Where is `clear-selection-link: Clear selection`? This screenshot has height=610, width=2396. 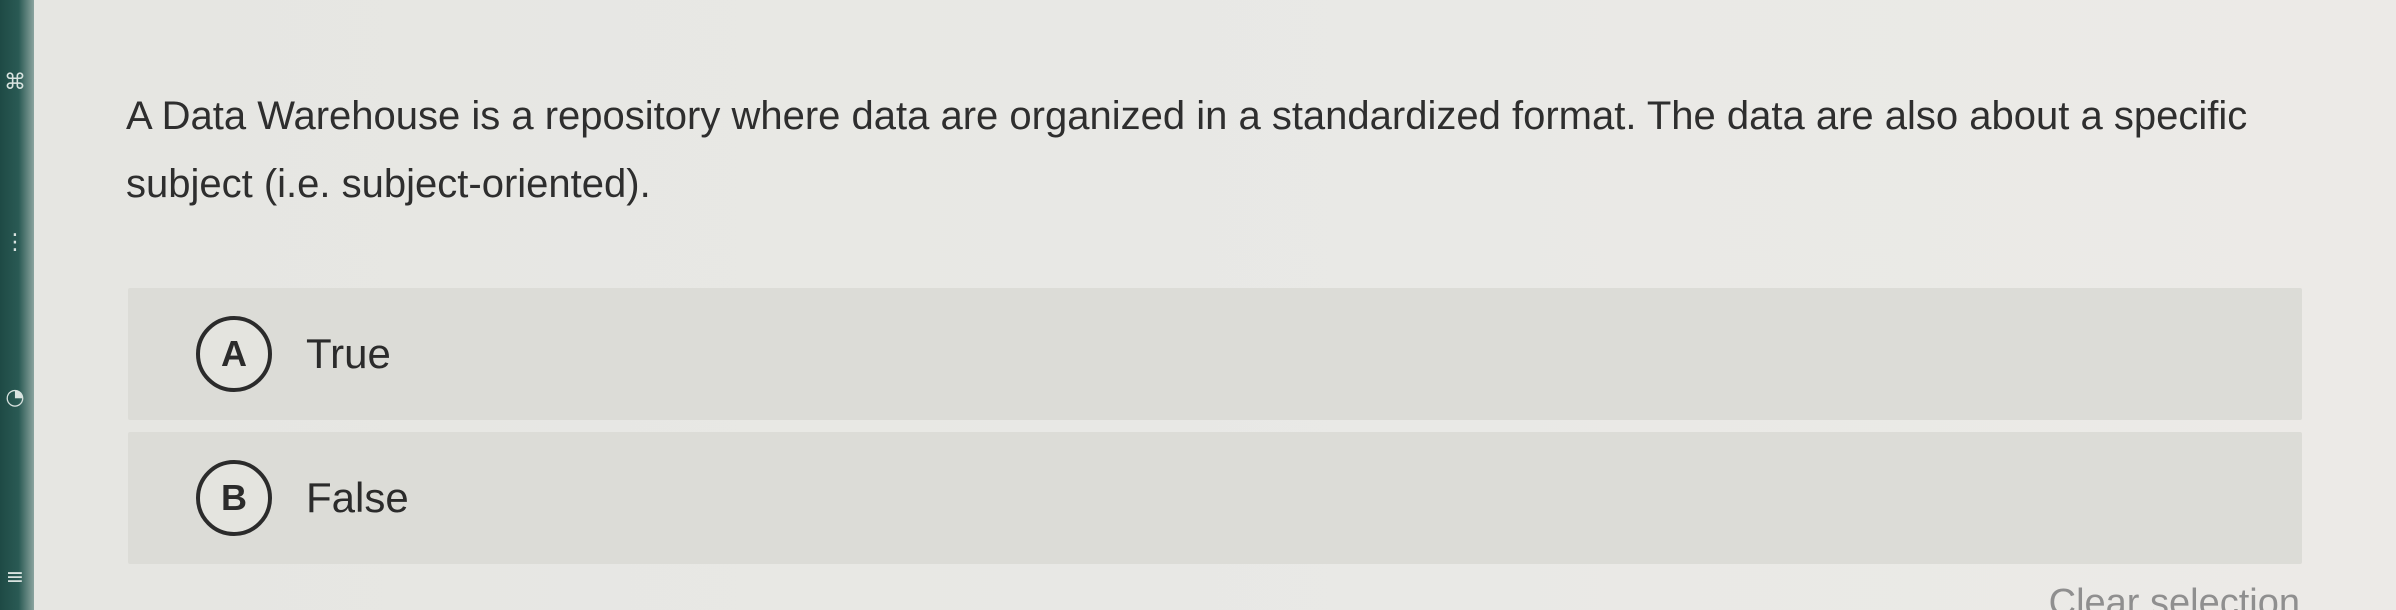
clear-selection-link: Clear selection is located at coordinates (2174, 596).